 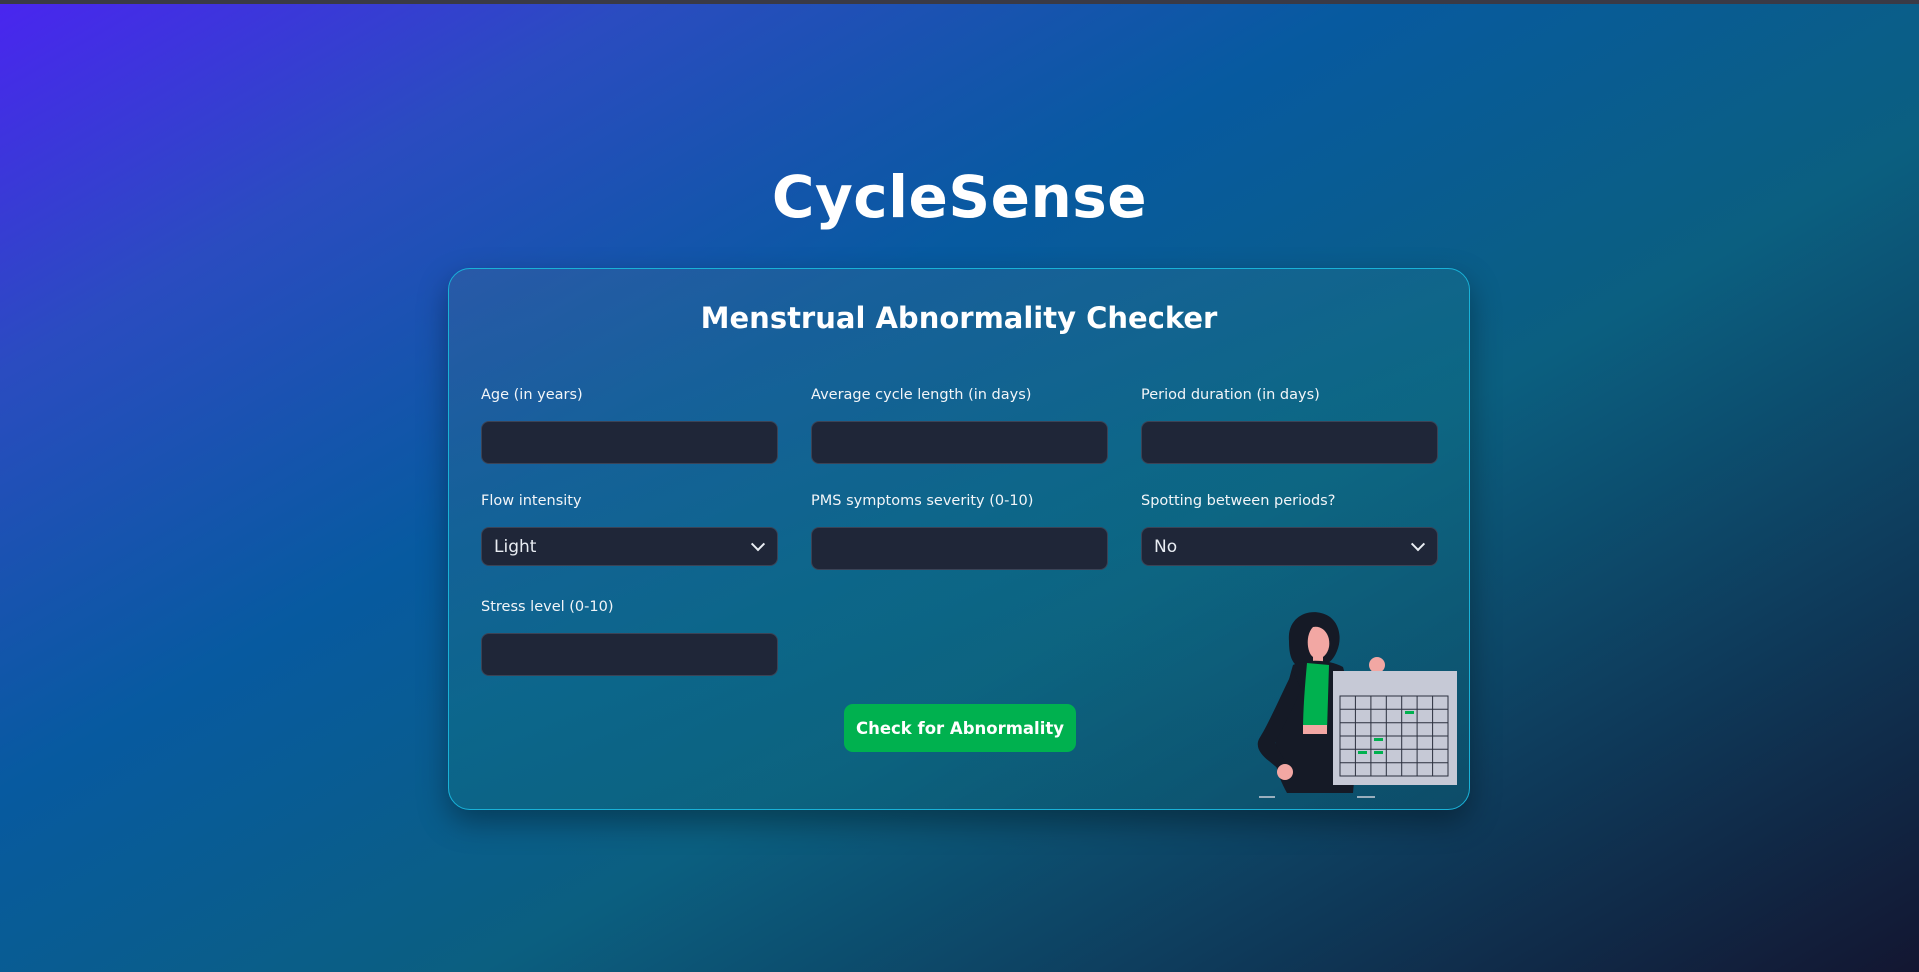 I want to click on spotting-label: Spotting between periods?, so click(x=1238, y=501).